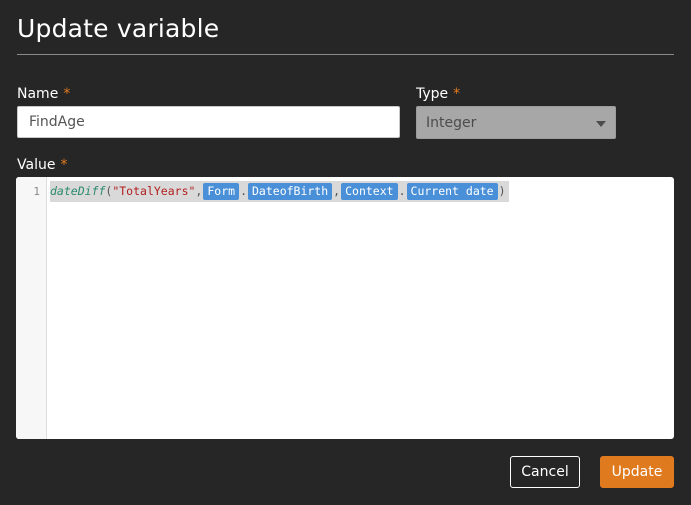  I want to click on type-select: Integer, so click(516, 122).